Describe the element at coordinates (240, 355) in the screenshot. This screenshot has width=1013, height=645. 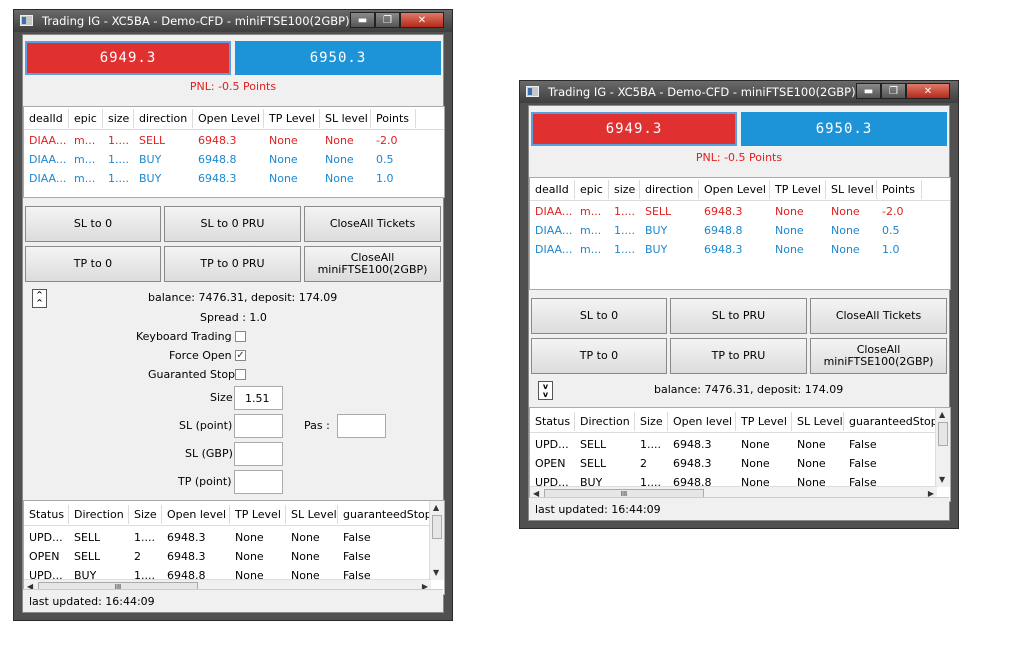
I see `force-open-checkbox: ✓` at that location.